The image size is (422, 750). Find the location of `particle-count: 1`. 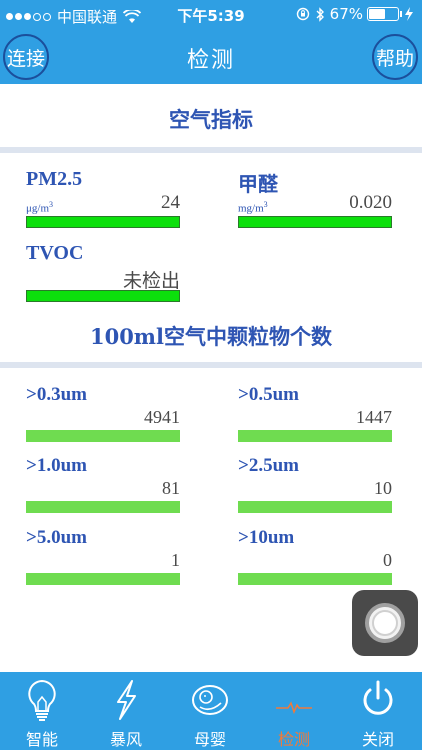

particle-count: 1 is located at coordinates (175, 560).